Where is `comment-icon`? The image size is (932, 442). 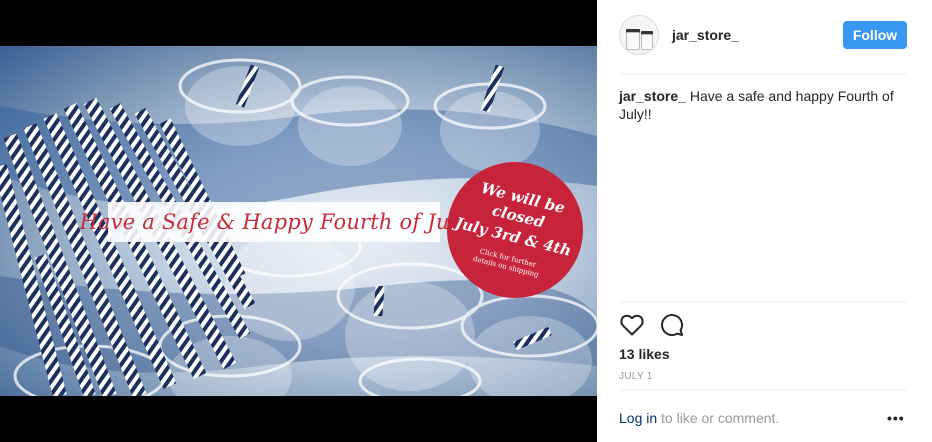
comment-icon is located at coordinates (672, 325).